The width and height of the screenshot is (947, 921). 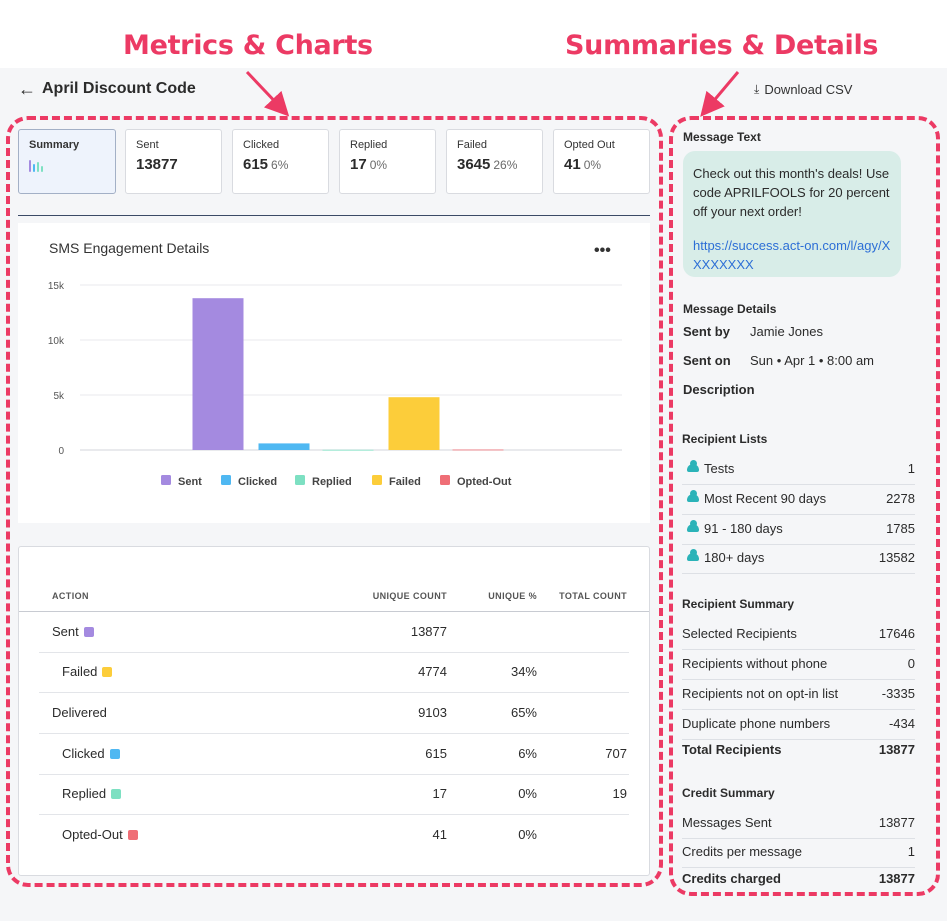 I want to click on metric-card-replied: Replied 17 0%, so click(x=387, y=161).